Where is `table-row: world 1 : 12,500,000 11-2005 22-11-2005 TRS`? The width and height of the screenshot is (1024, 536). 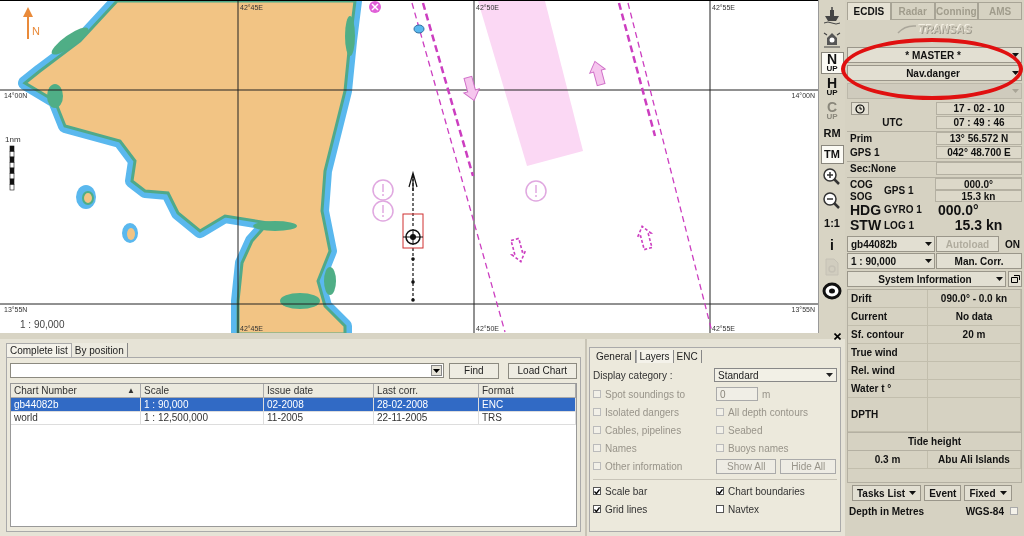
table-row: world 1 : 12,500,000 11-2005 22-11-2005 TRS is located at coordinates (293, 417).